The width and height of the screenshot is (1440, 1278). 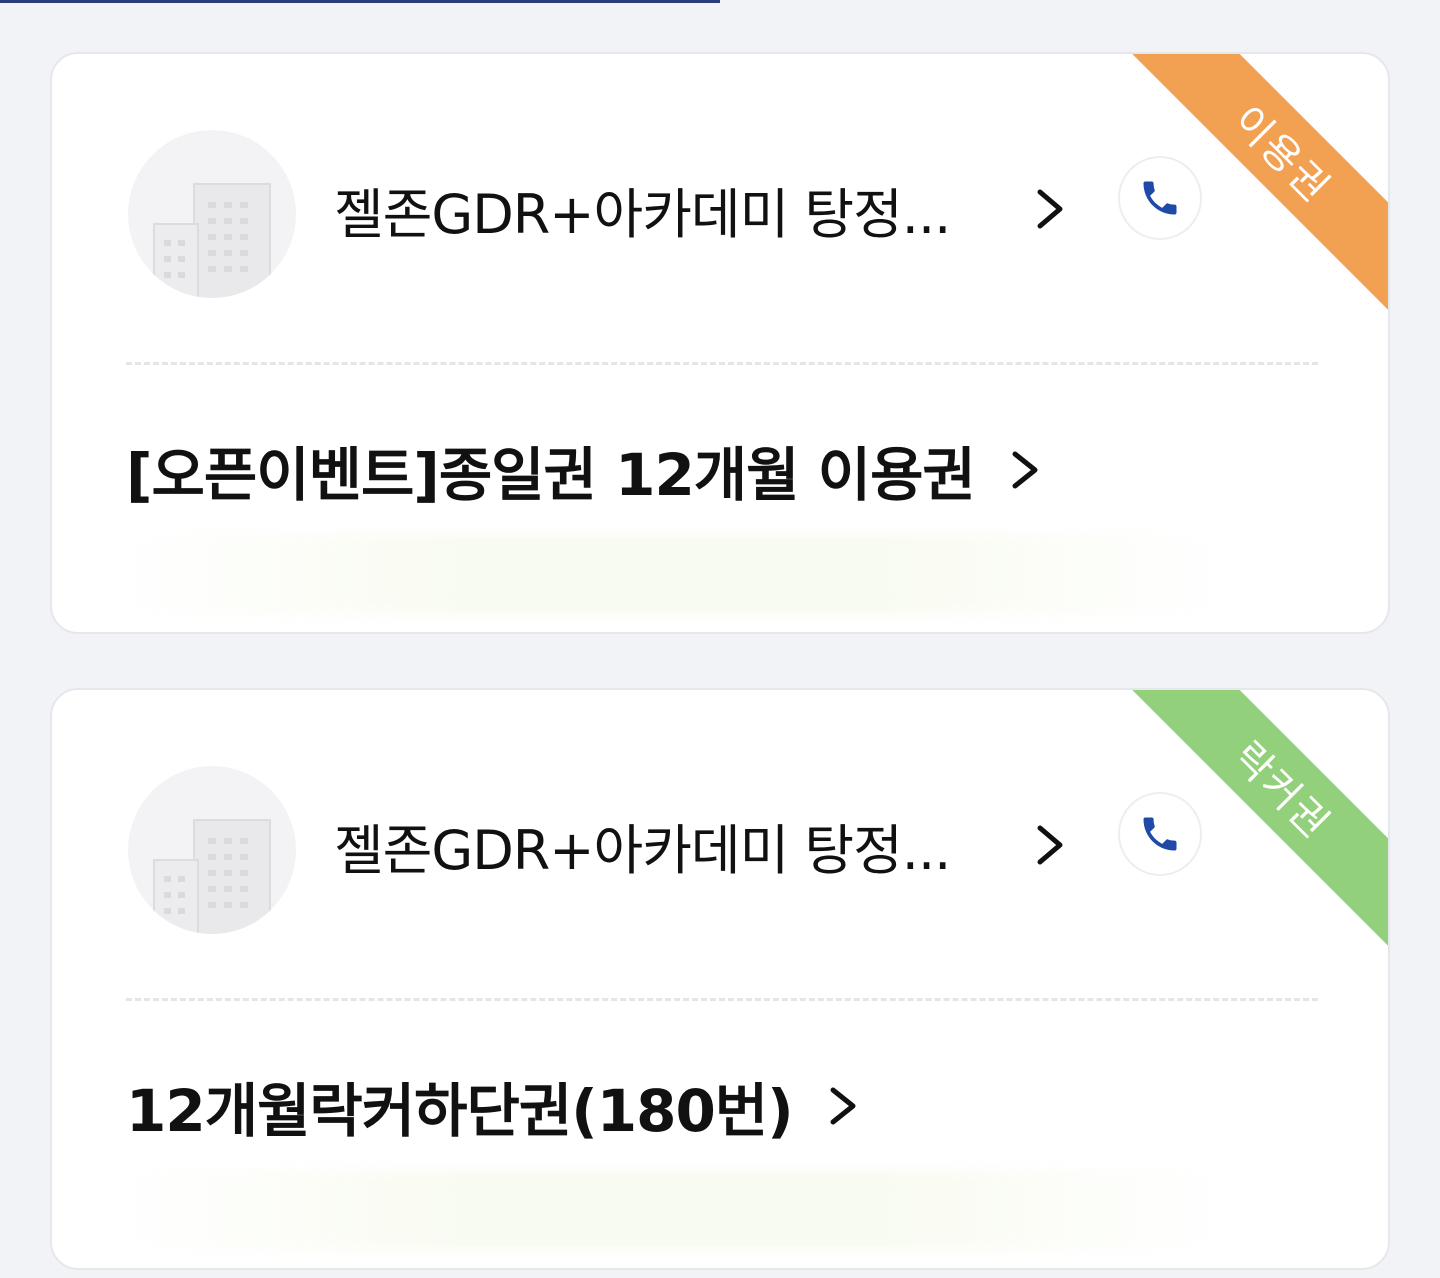 What do you see at coordinates (360, 1) in the screenshot?
I see `top-progress-line` at bounding box center [360, 1].